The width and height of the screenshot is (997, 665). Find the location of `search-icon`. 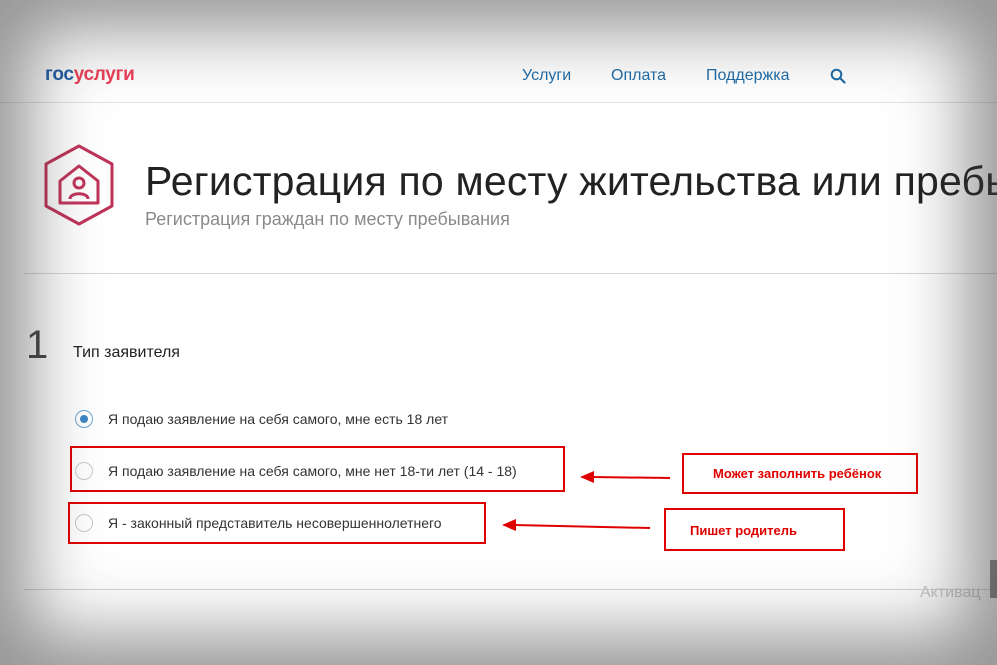

search-icon is located at coordinates (838, 76).